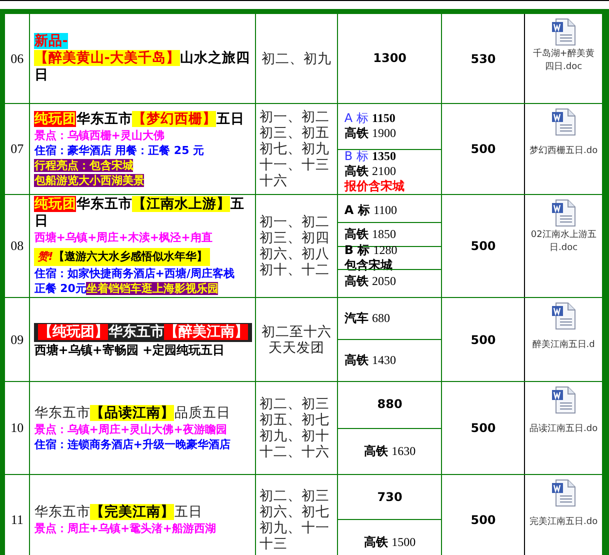  What do you see at coordinates (564, 522) in the screenshot?
I see `file-name: 完美江南五日.do` at bounding box center [564, 522].